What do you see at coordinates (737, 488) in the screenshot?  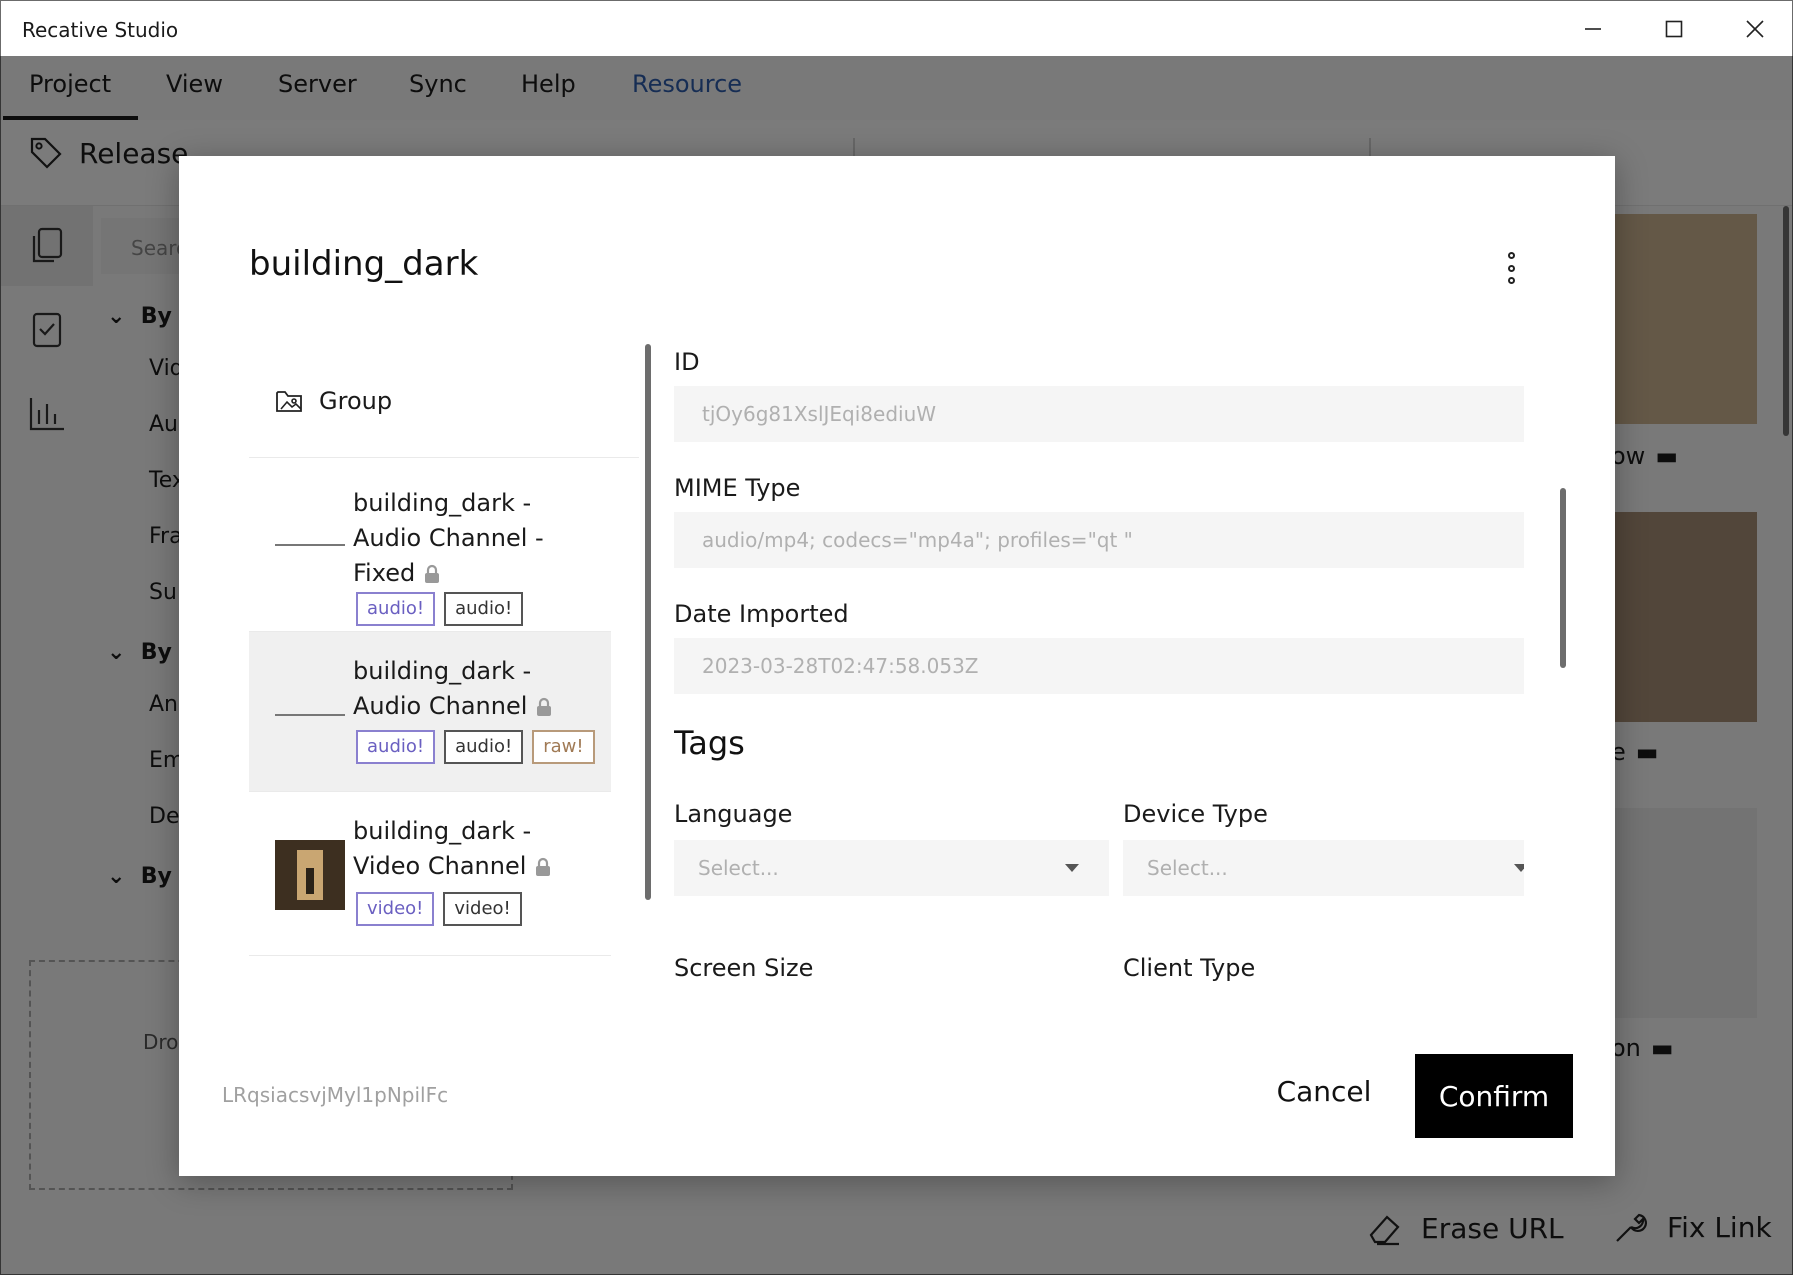 I see `mime-type-label: MIME Type` at bounding box center [737, 488].